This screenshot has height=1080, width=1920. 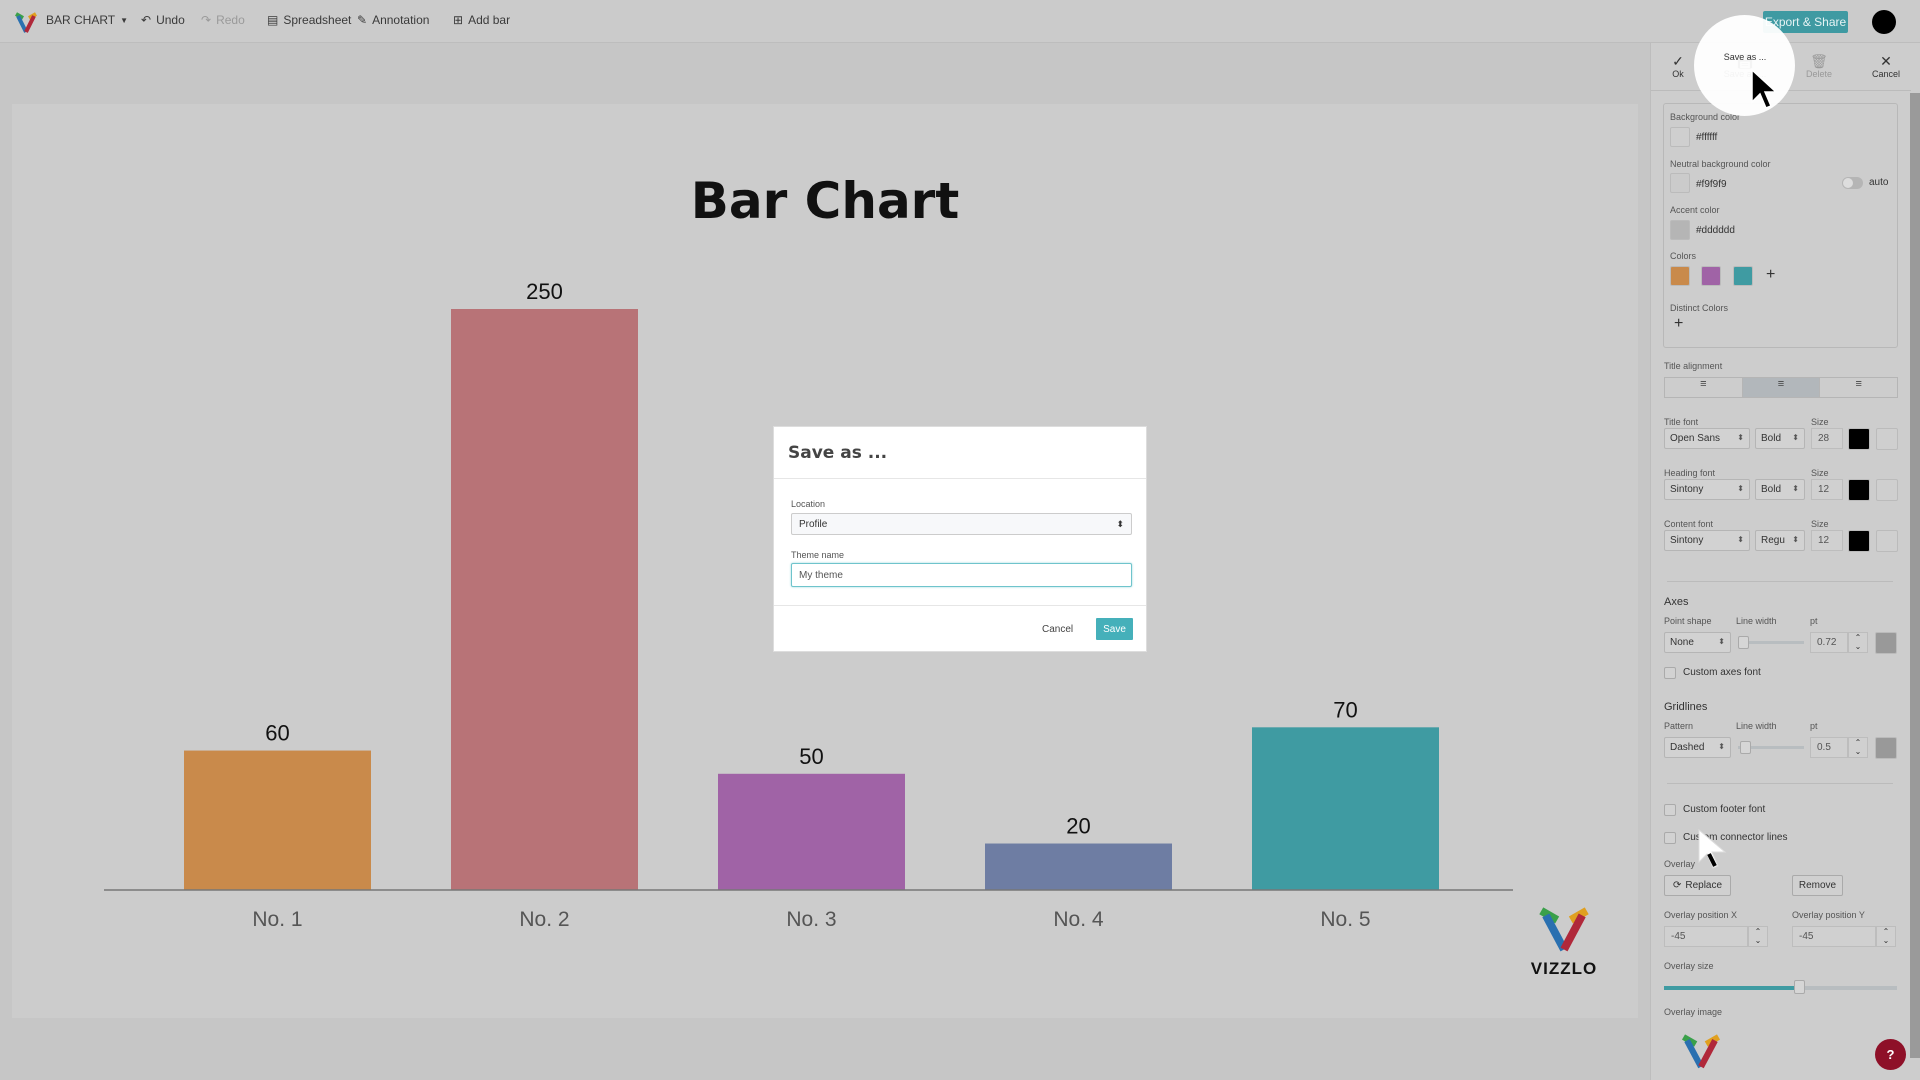 What do you see at coordinates (1670, 810) in the screenshot?
I see `custom-footer-font-checkbox` at bounding box center [1670, 810].